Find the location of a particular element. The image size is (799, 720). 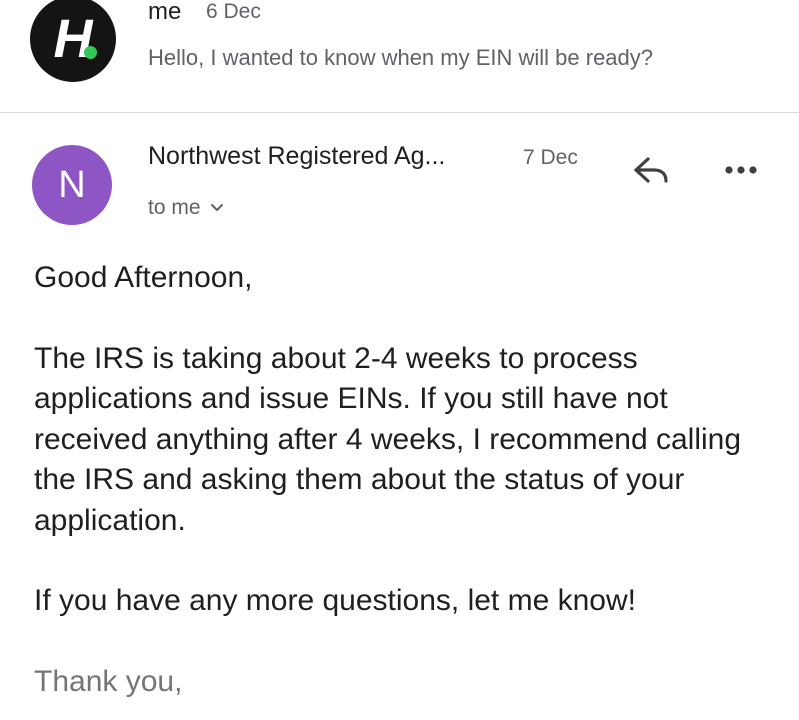

sender-avatar: H is located at coordinates (73, 41).